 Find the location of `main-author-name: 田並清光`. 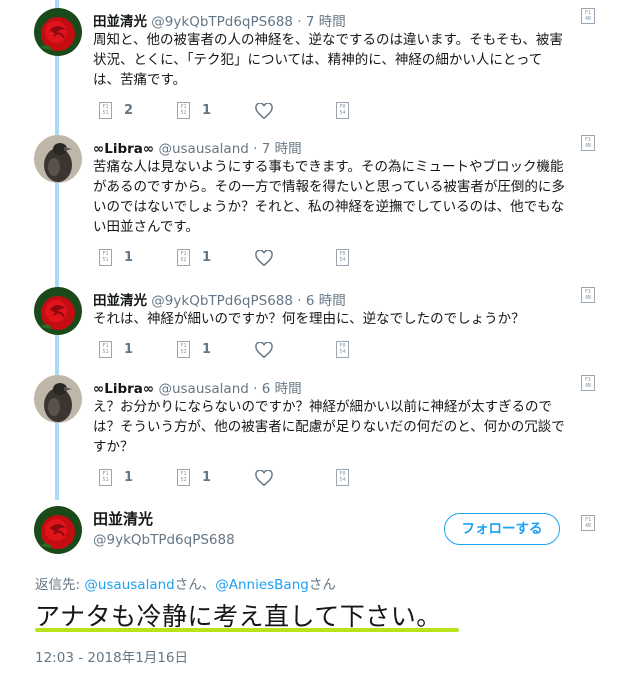

main-author-name: 田並清光 is located at coordinates (123, 518).